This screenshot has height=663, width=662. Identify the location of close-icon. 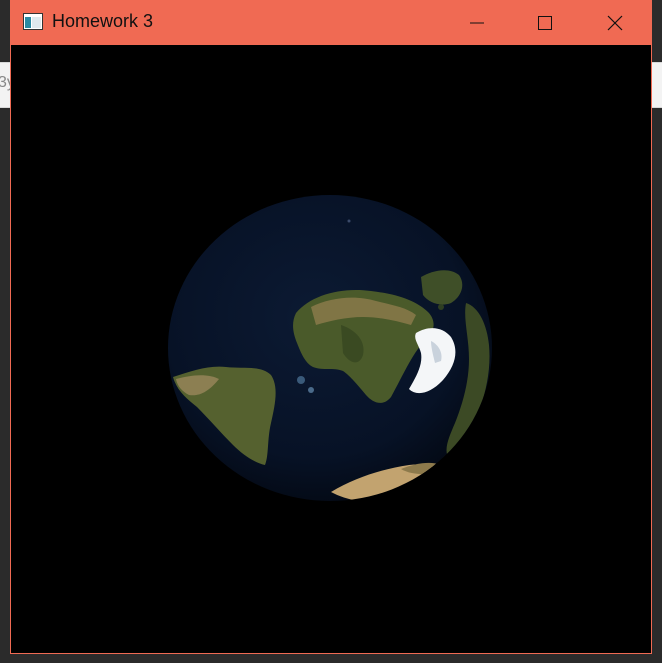
(615, 23).